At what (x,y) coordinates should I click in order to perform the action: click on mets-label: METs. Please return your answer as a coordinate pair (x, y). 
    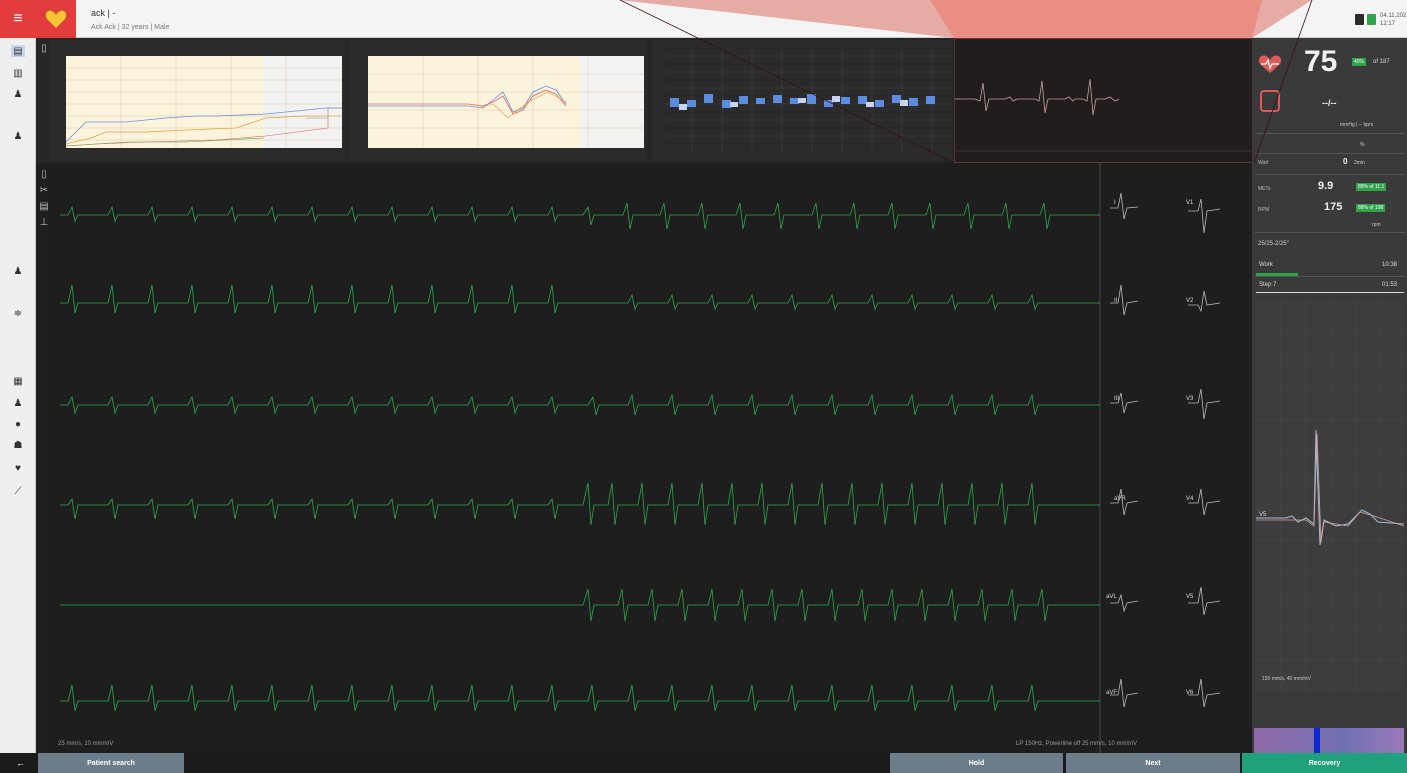
    Looking at the image, I should click on (1264, 189).